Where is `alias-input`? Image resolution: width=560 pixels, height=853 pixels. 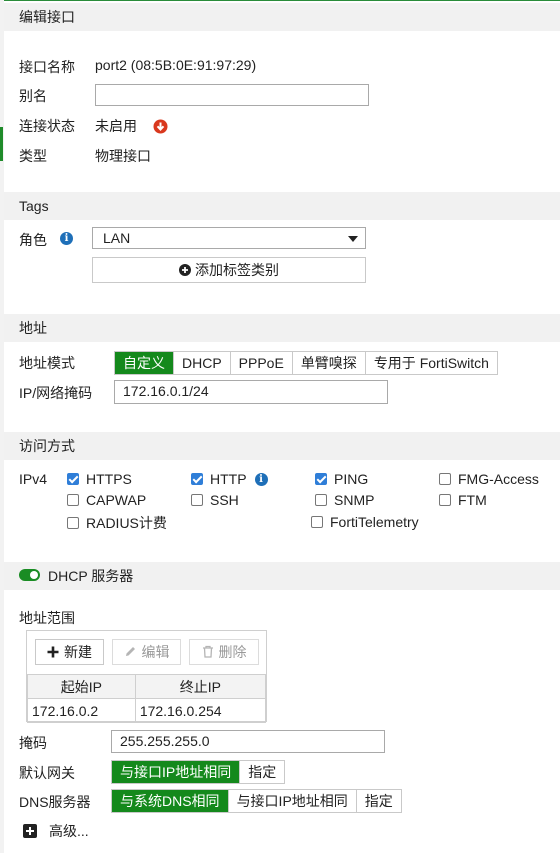 alias-input is located at coordinates (232, 95).